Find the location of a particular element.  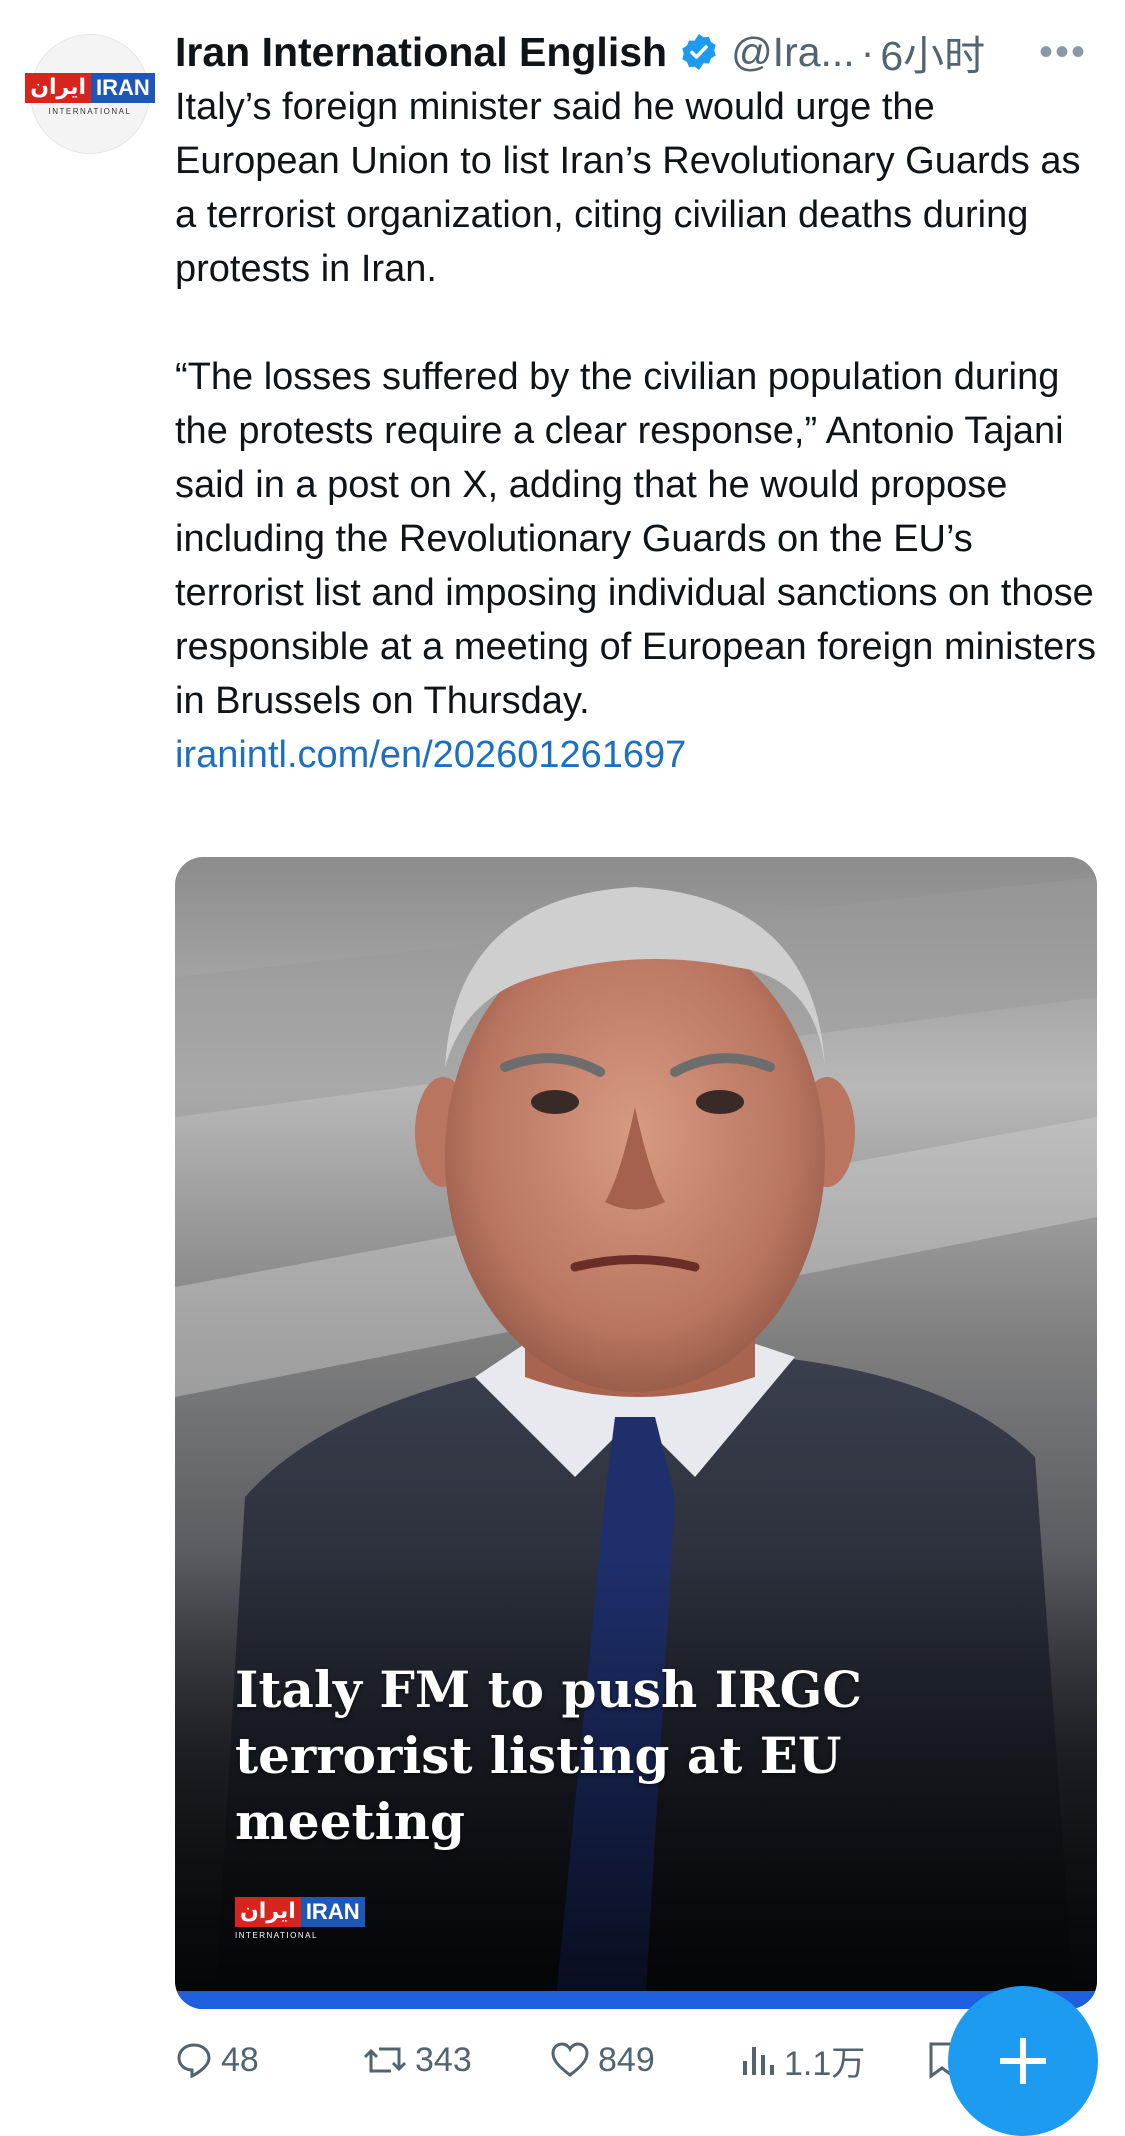

logo-en-text: IRAN is located at coordinates (123, 87).